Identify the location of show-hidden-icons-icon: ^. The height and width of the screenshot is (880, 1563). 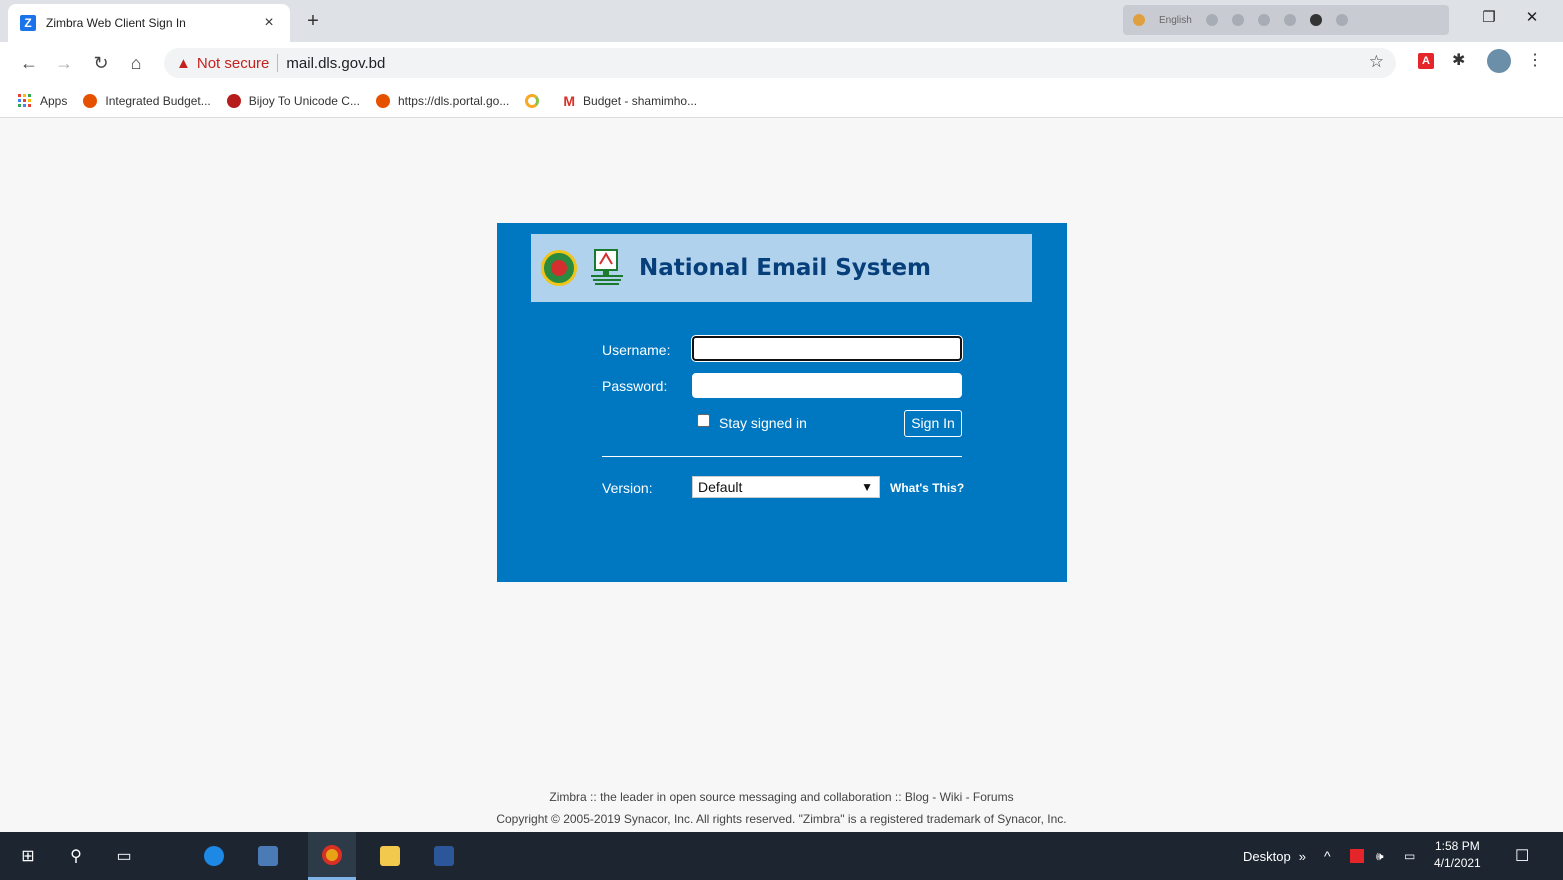
(1327, 856).